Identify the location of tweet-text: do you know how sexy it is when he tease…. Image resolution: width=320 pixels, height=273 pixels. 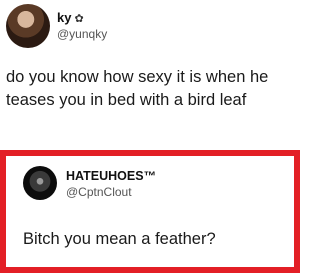
(137, 88).